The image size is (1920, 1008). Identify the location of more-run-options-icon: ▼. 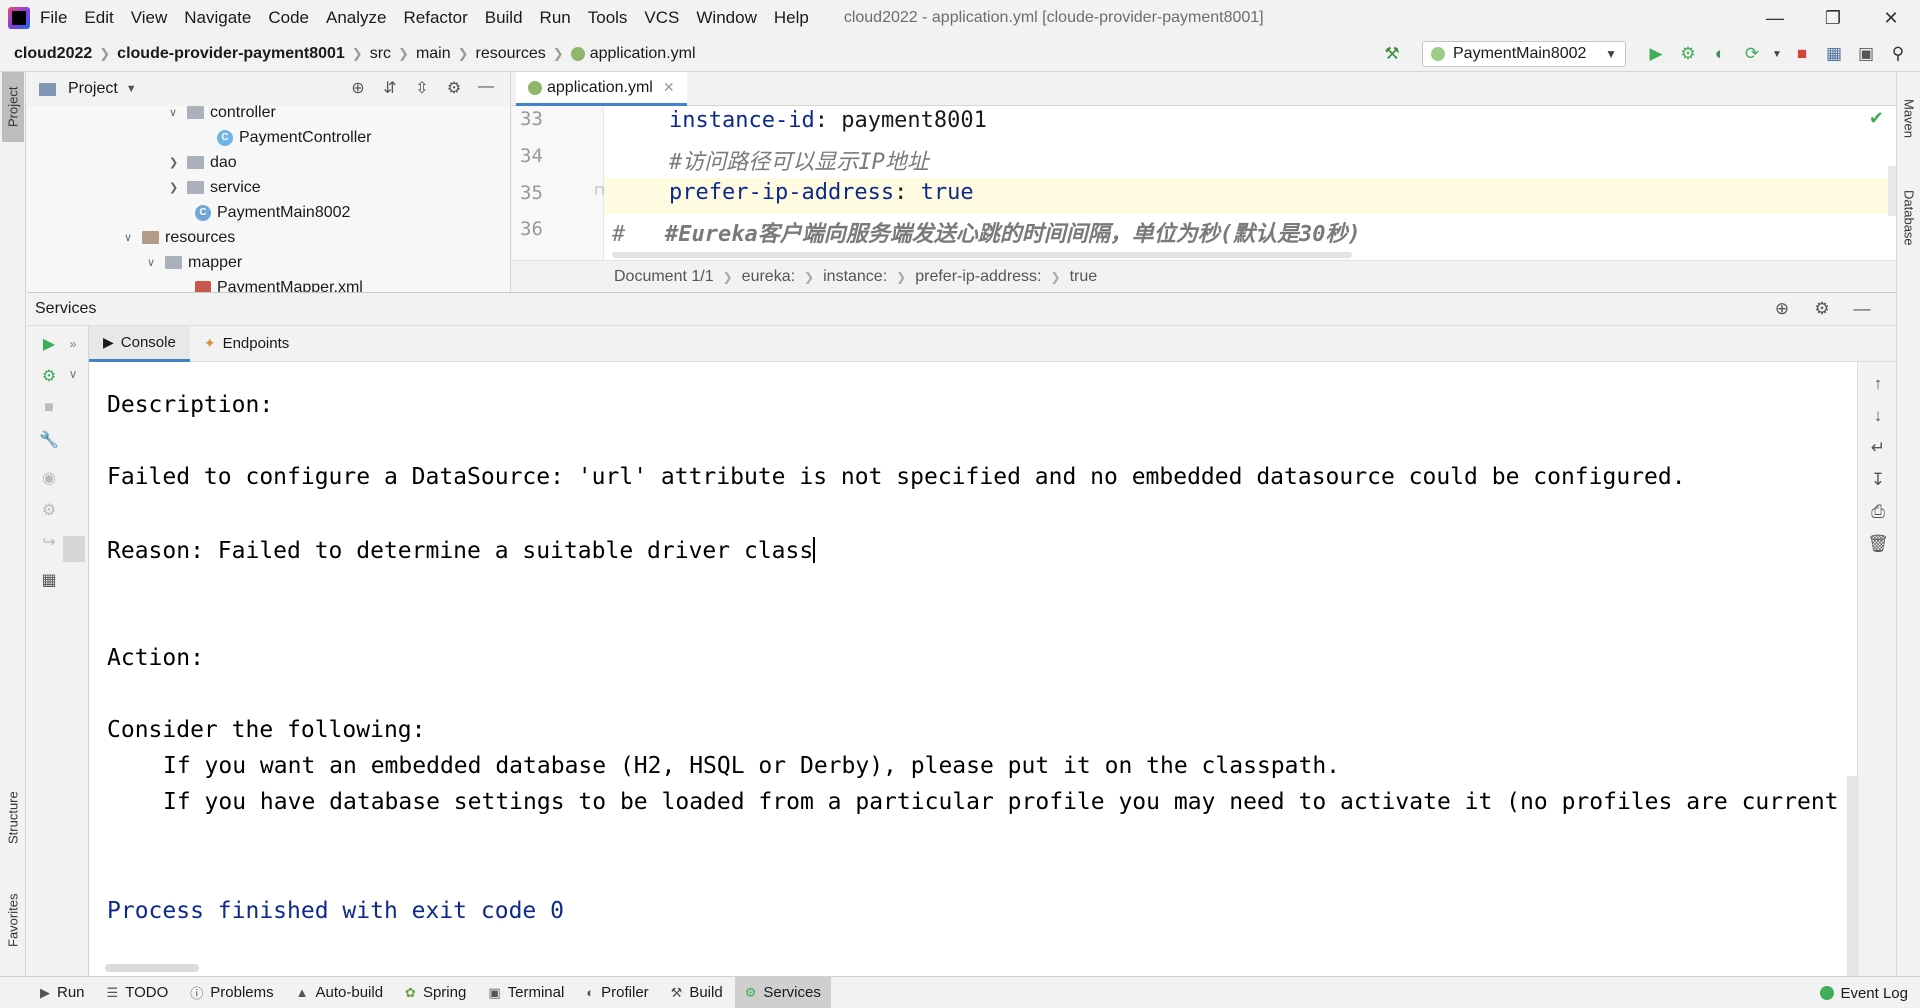
(1777, 54).